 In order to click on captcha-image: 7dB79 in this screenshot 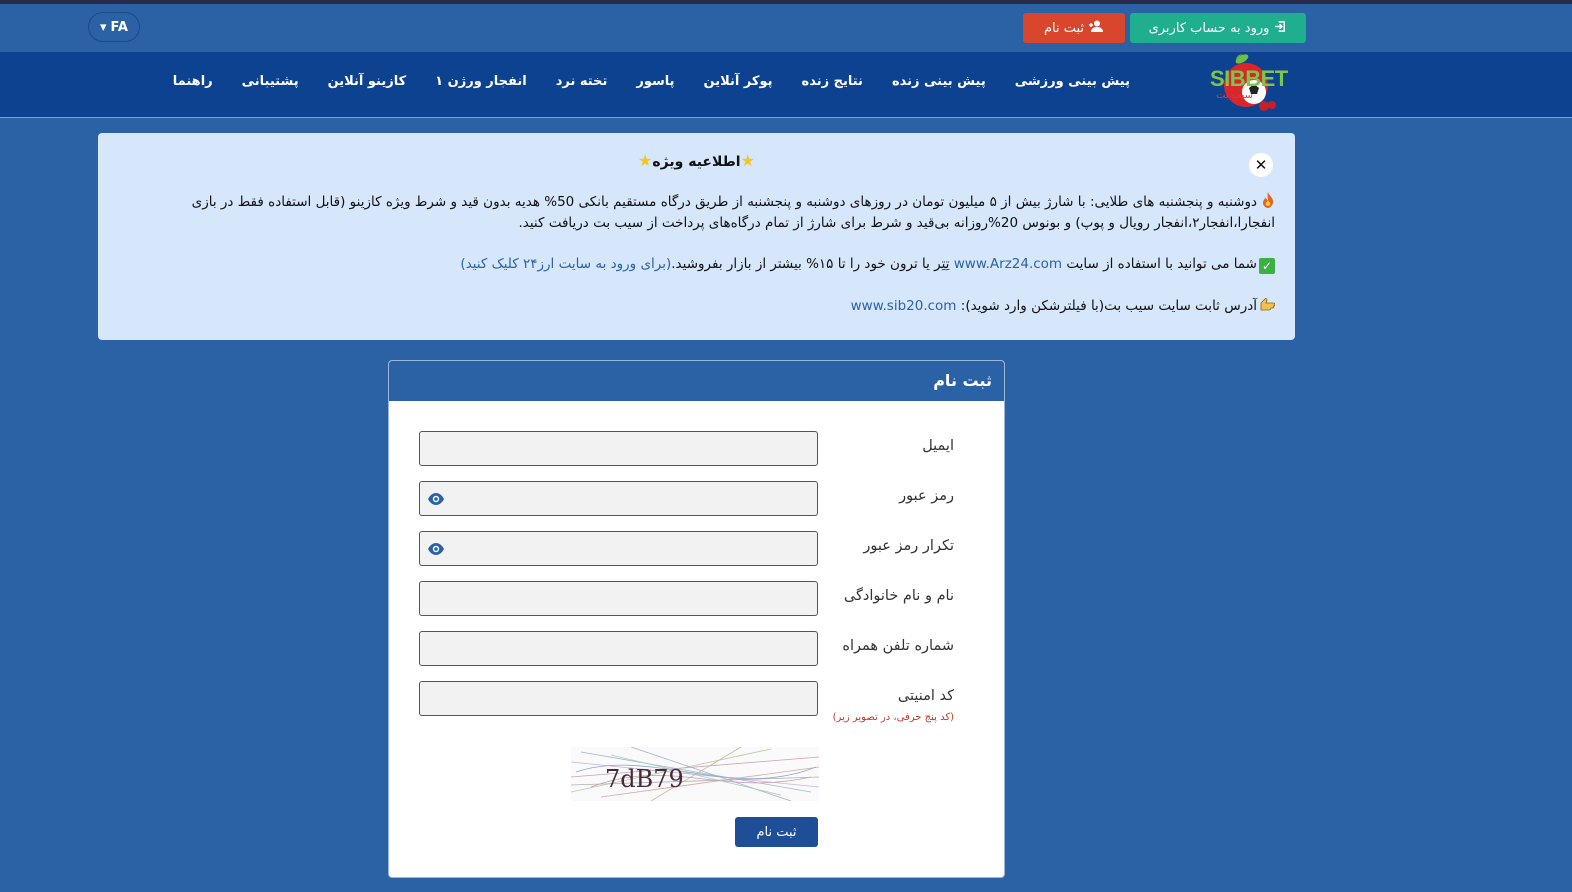, I will do `click(695, 774)`.